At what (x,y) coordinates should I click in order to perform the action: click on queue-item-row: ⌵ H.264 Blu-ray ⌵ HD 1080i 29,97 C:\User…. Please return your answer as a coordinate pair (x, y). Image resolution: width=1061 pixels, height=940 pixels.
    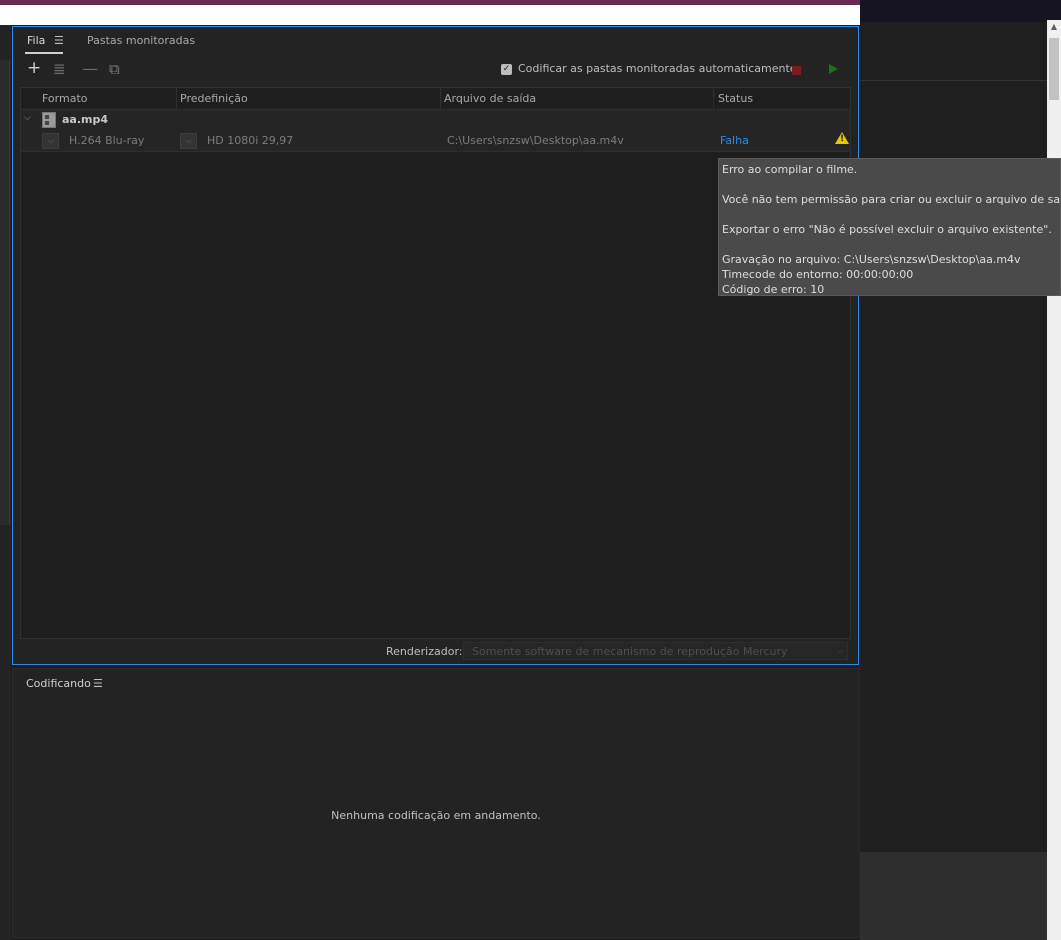
    Looking at the image, I should click on (435, 141).